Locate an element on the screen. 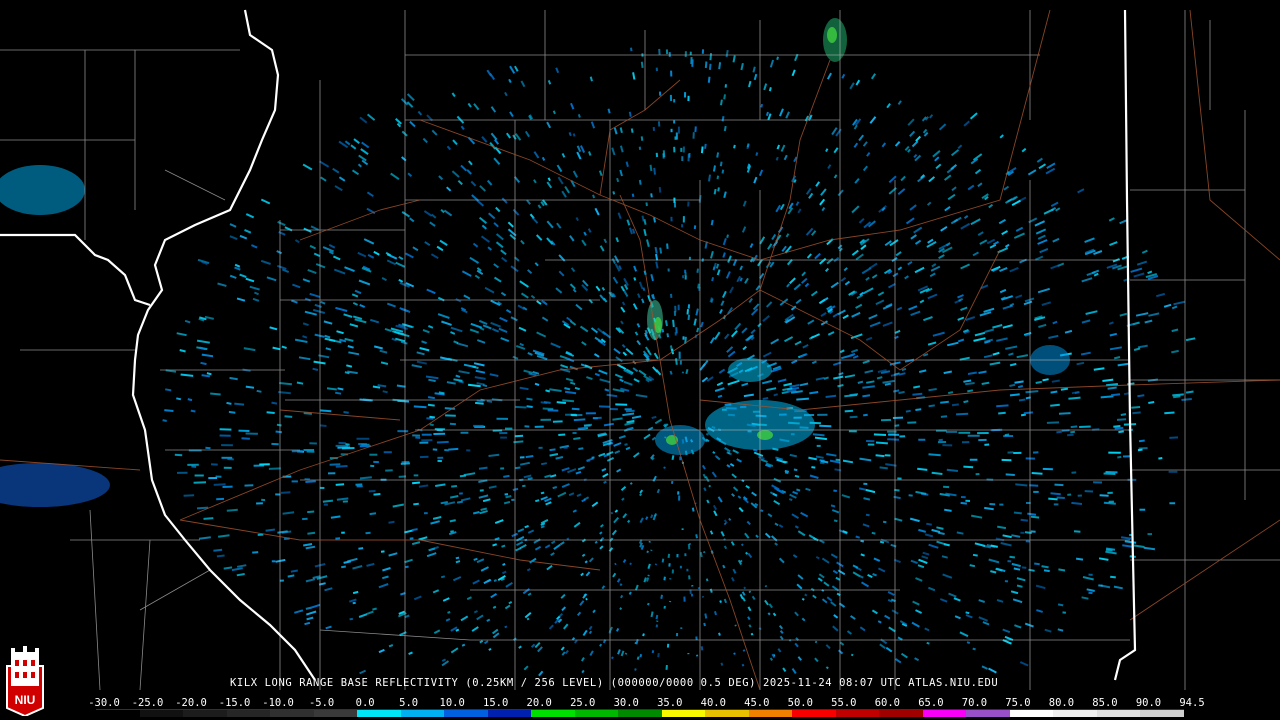  scale-label: 25.0 is located at coordinates (583, 703).